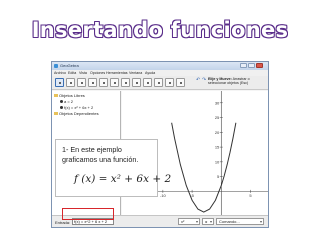  Describe the element at coordinates (150, 73) in the screenshot. I see `menu-ayuda: Ayuda` at that location.